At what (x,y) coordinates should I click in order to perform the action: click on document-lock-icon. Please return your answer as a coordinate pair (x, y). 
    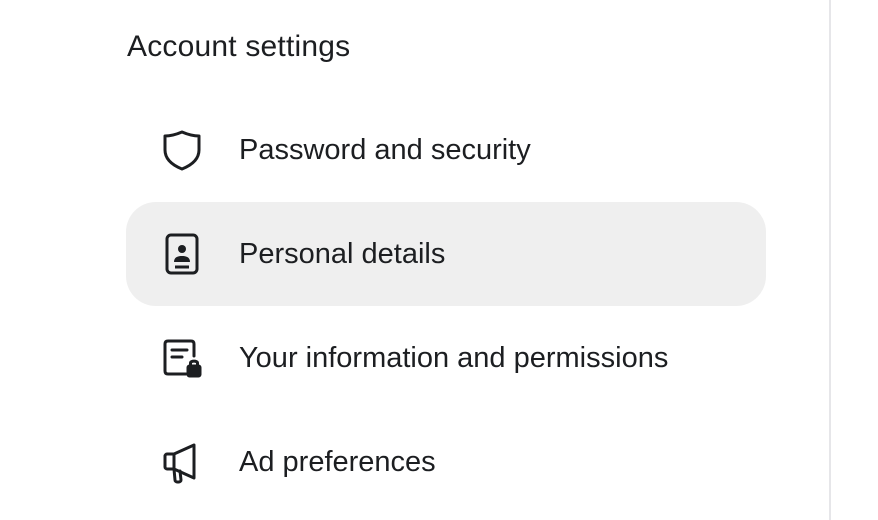
    Looking at the image, I should click on (182, 358).